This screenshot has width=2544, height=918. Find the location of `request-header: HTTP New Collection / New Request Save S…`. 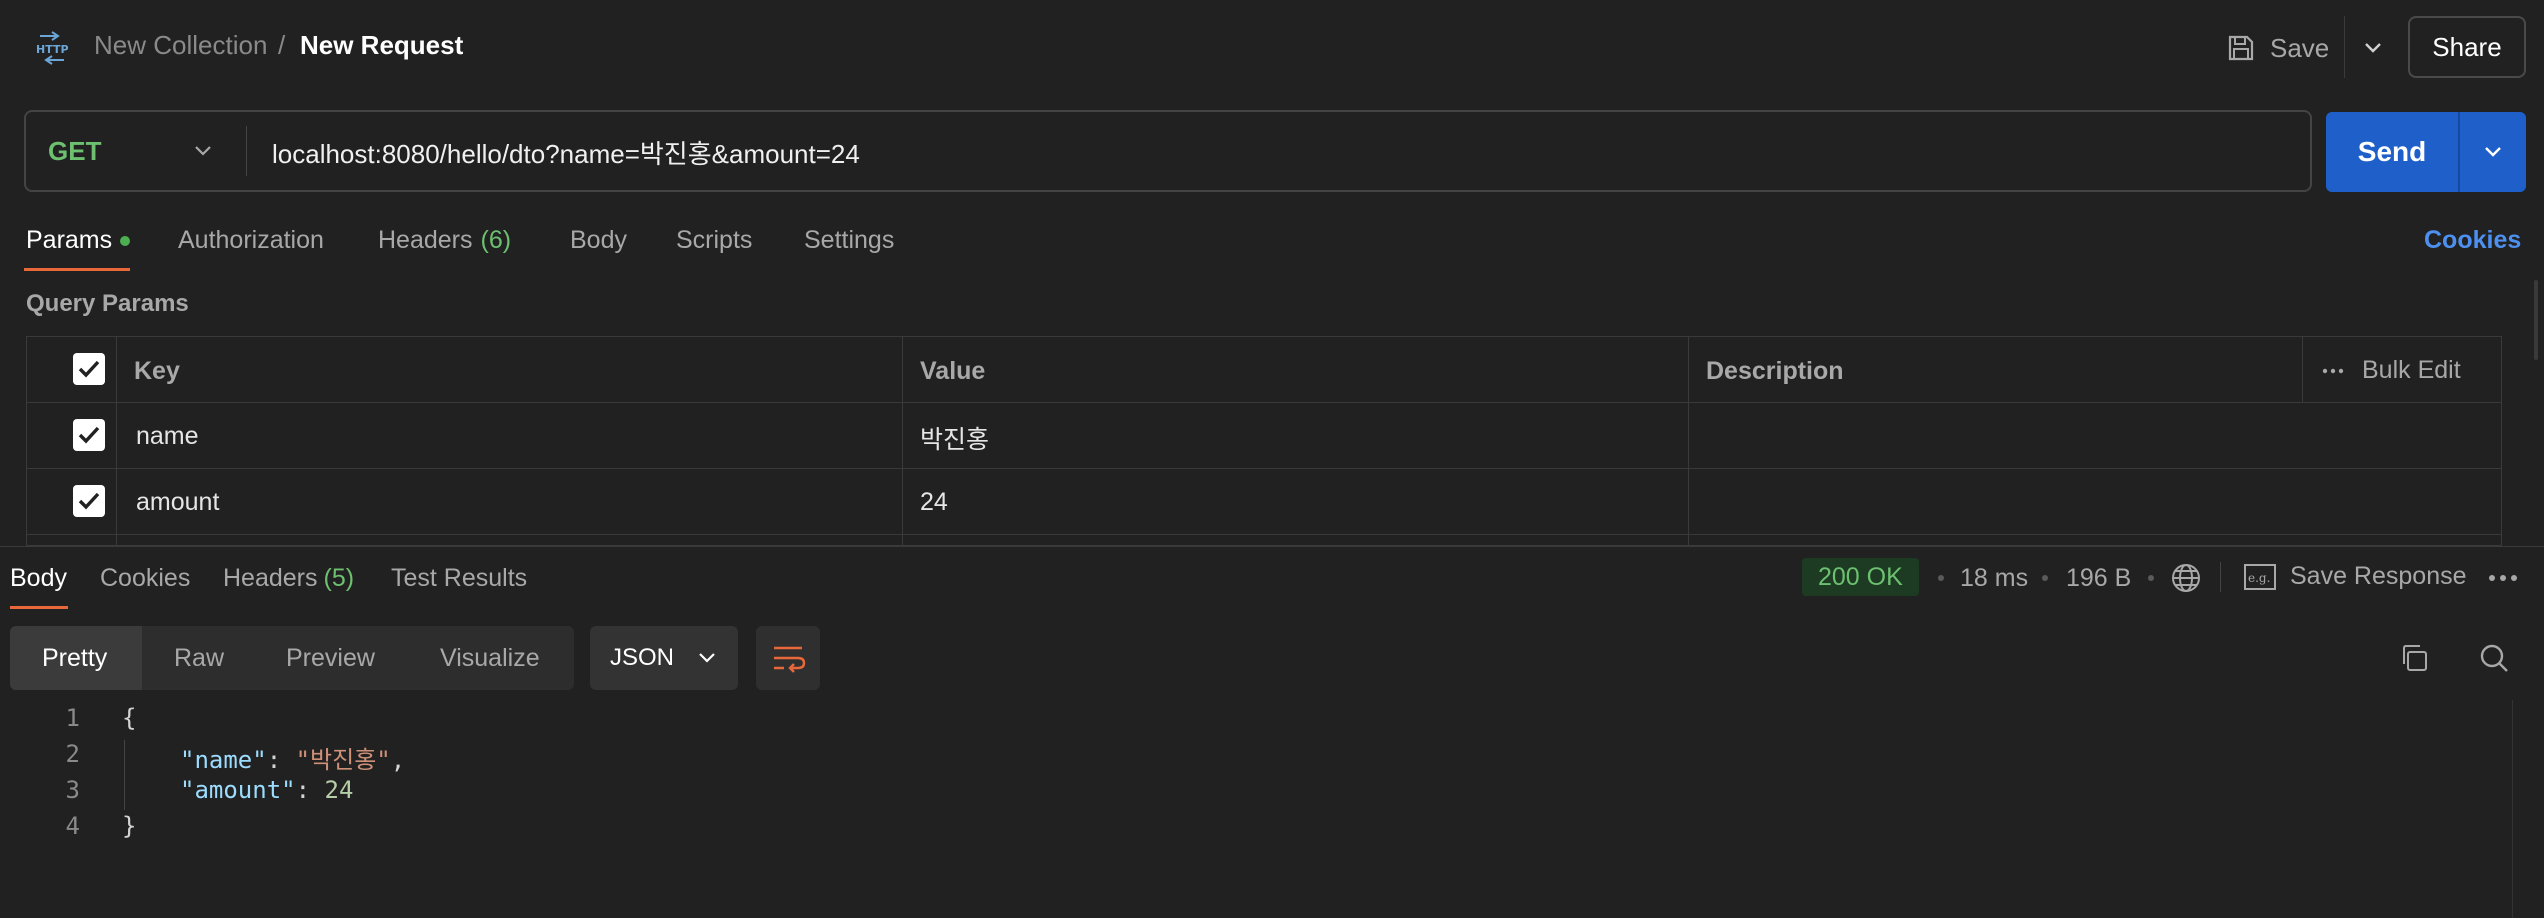

request-header: HTTP New Collection / New Request Save S… is located at coordinates (1272, 48).